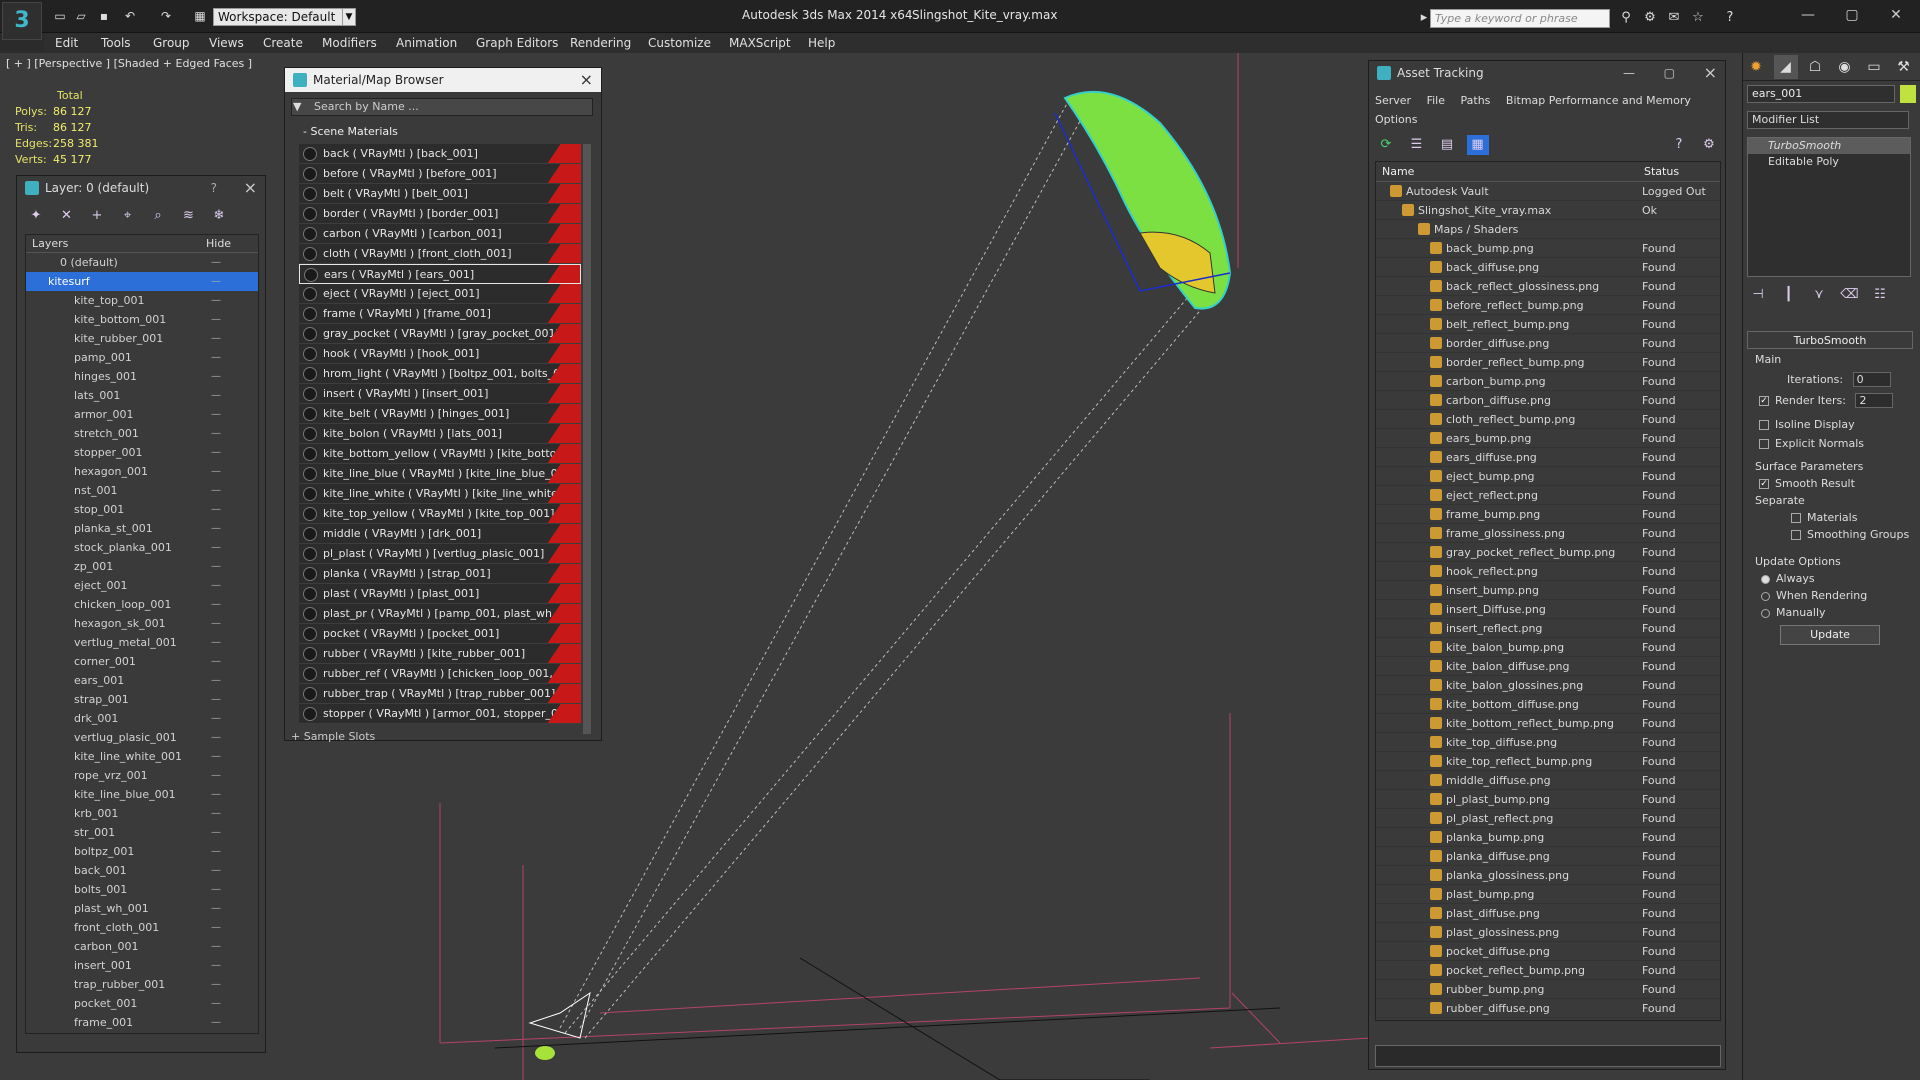  I want to click on asset-row: planka_glossiness.png Found, so click(1548, 875).